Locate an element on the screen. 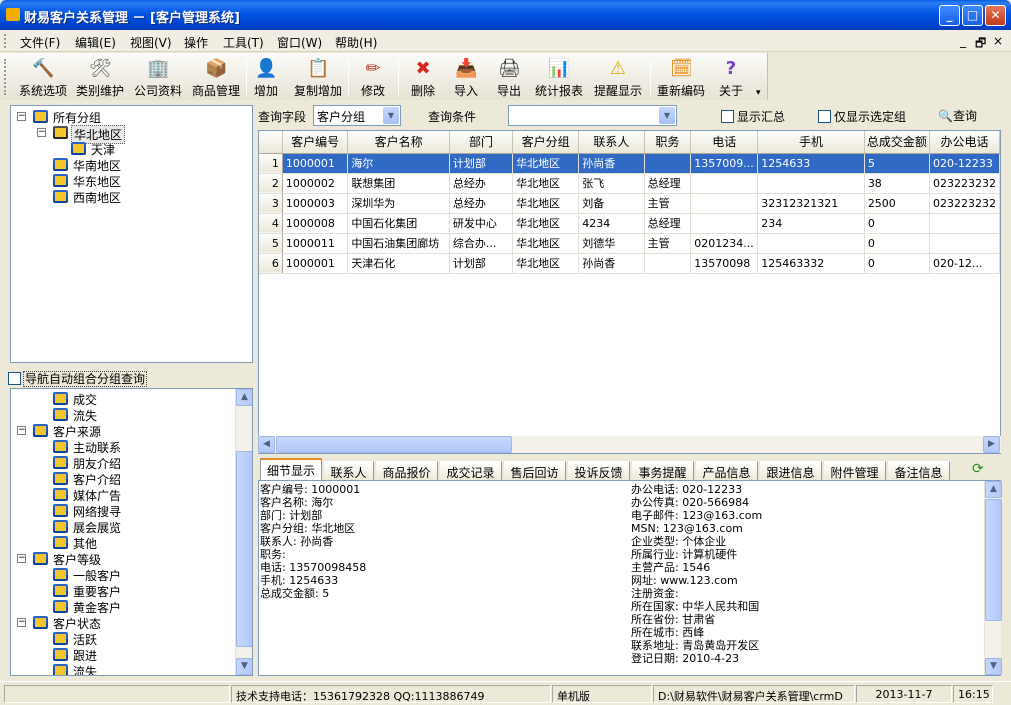  query-condition-select: ▼ is located at coordinates (592, 115).